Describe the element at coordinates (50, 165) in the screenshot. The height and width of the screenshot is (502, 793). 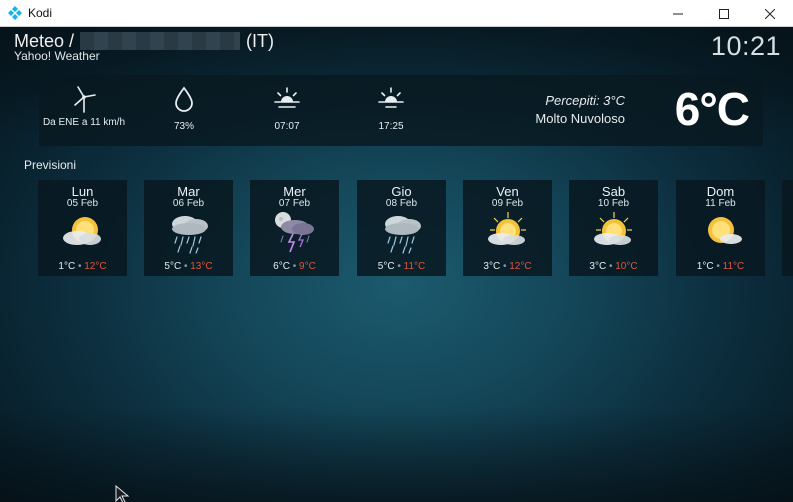
I see `forecast-heading: Previsioni` at that location.